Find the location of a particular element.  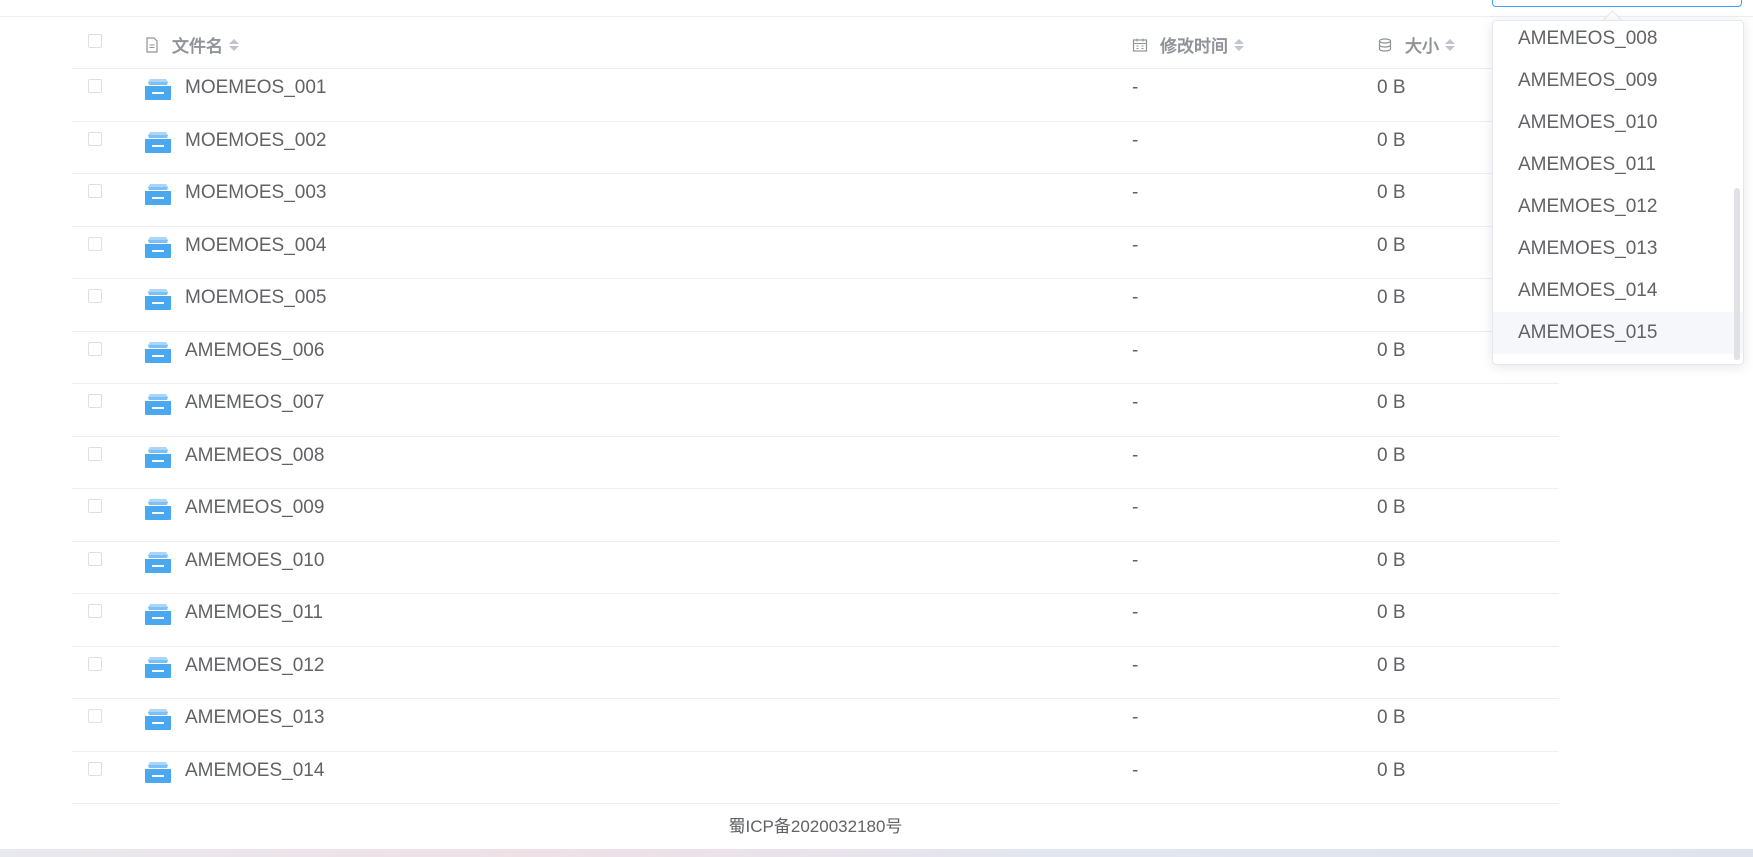

file-name: AMEMOES_010 is located at coordinates (254, 561).